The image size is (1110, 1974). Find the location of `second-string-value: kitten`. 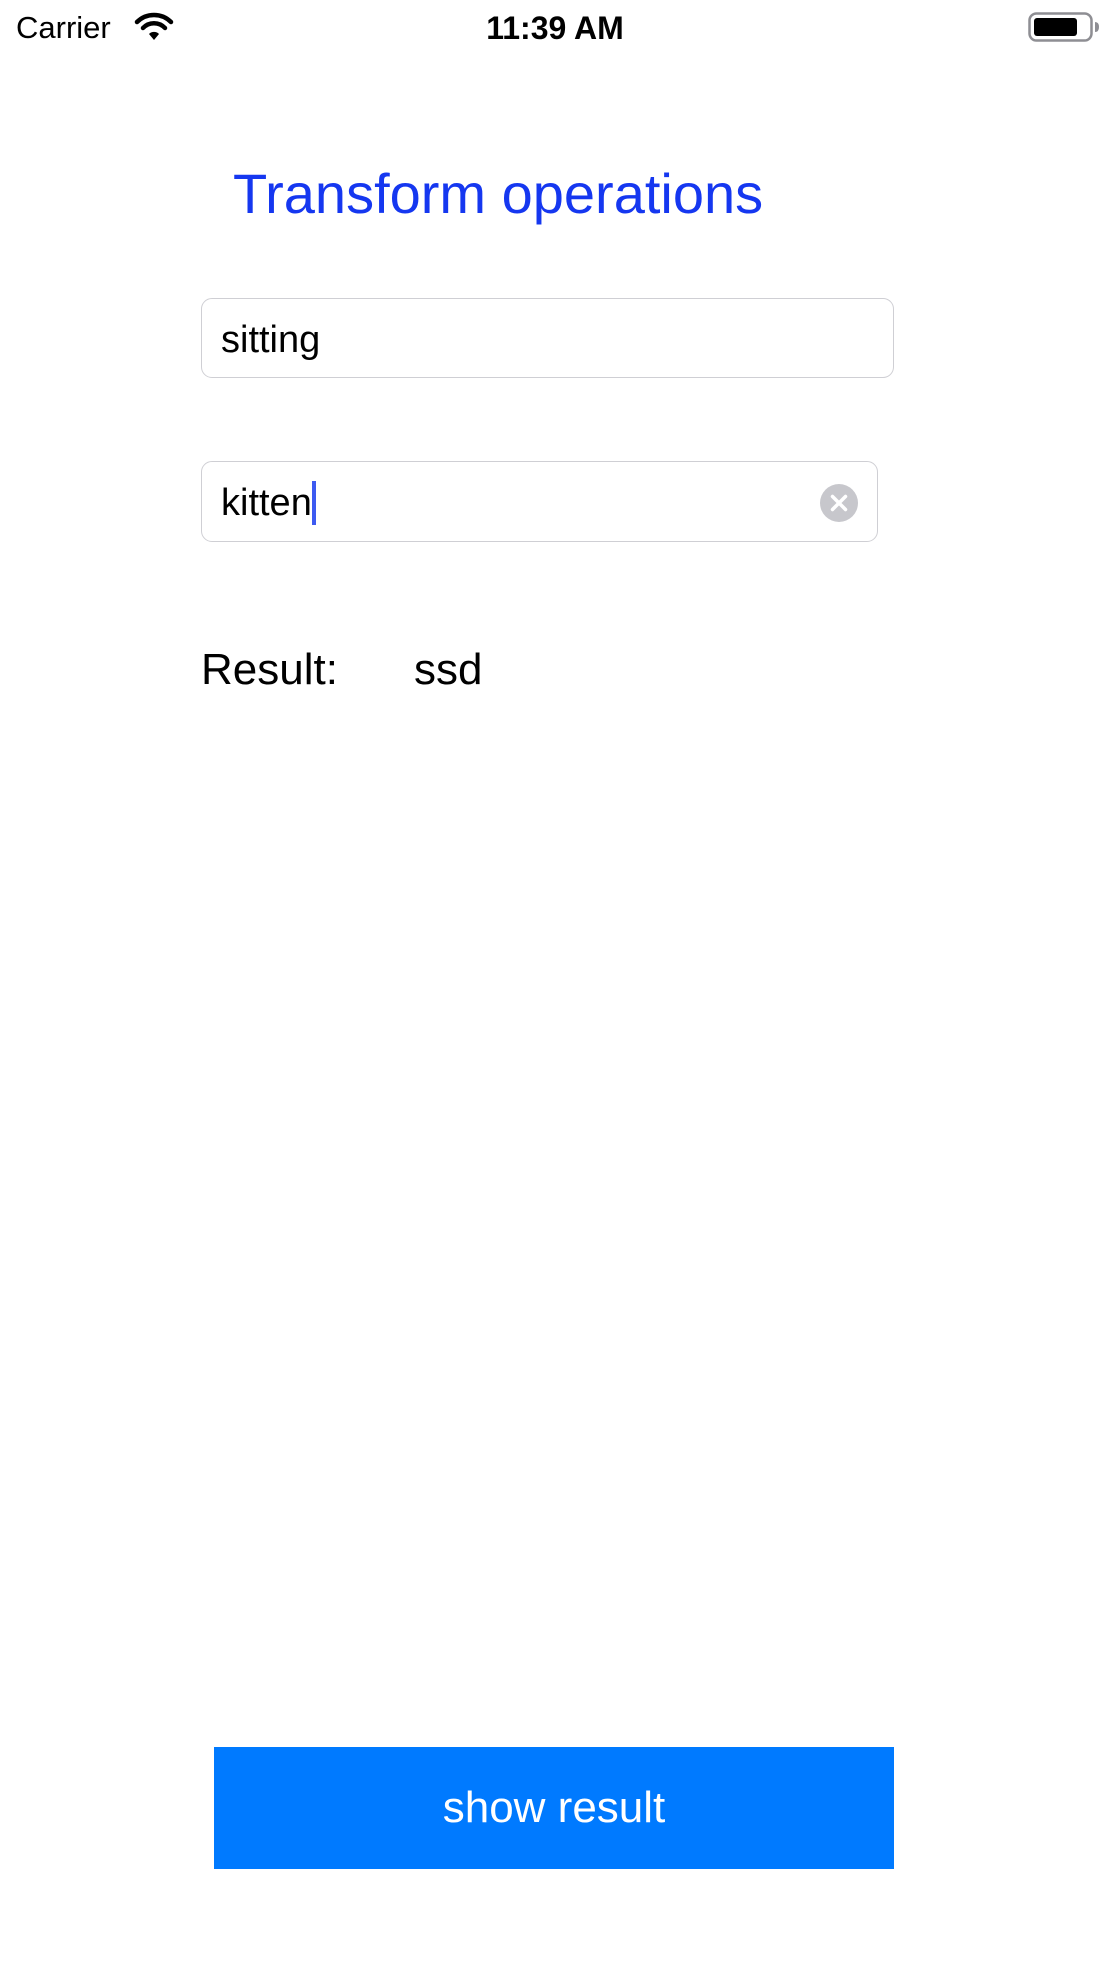

second-string-value: kitten is located at coordinates (266, 503).